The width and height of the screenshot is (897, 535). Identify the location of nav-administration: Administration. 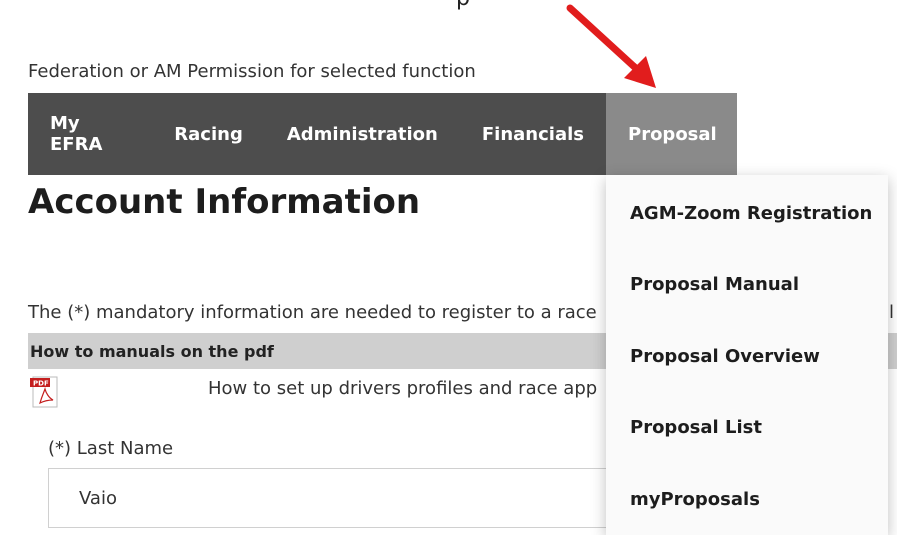
(362, 134).